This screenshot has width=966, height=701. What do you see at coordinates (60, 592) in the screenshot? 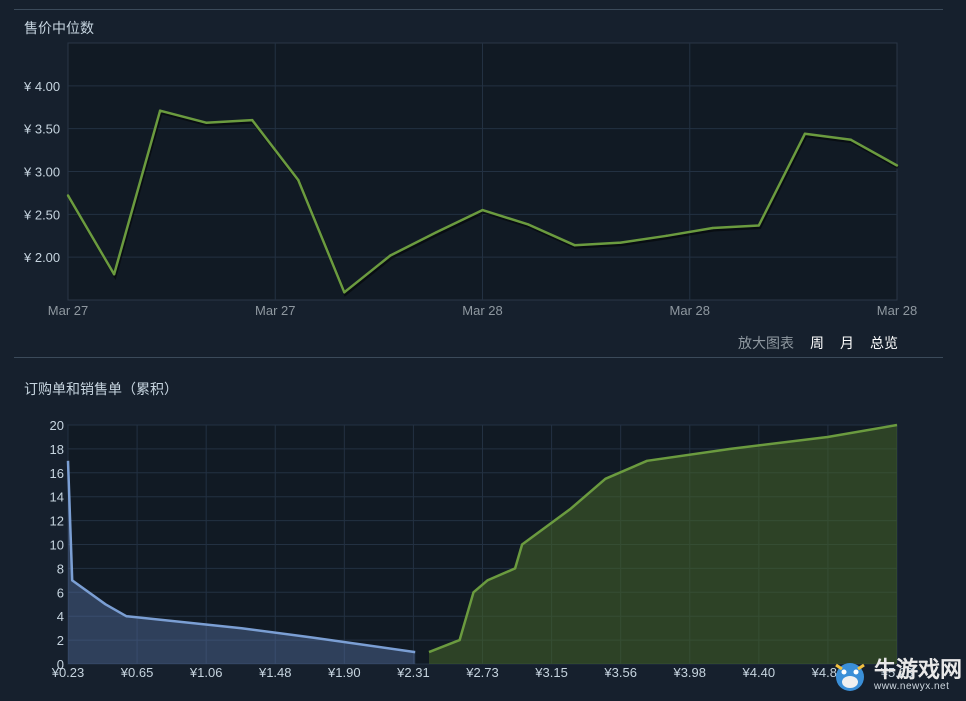
I see `y-tick-label: 6` at bounding box center [60, 592].